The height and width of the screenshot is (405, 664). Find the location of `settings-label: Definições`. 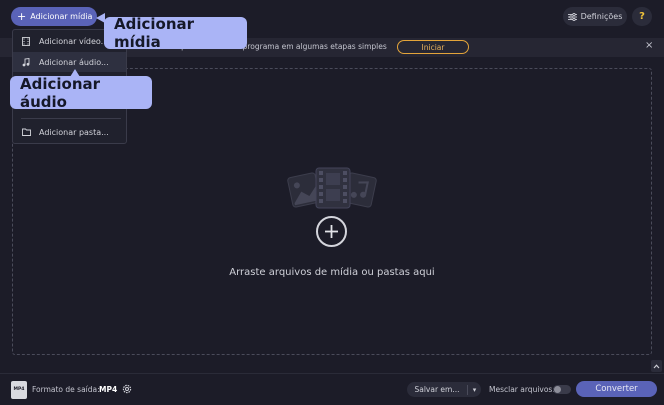

settings-label: Definições is located at coordinates (601, 16).